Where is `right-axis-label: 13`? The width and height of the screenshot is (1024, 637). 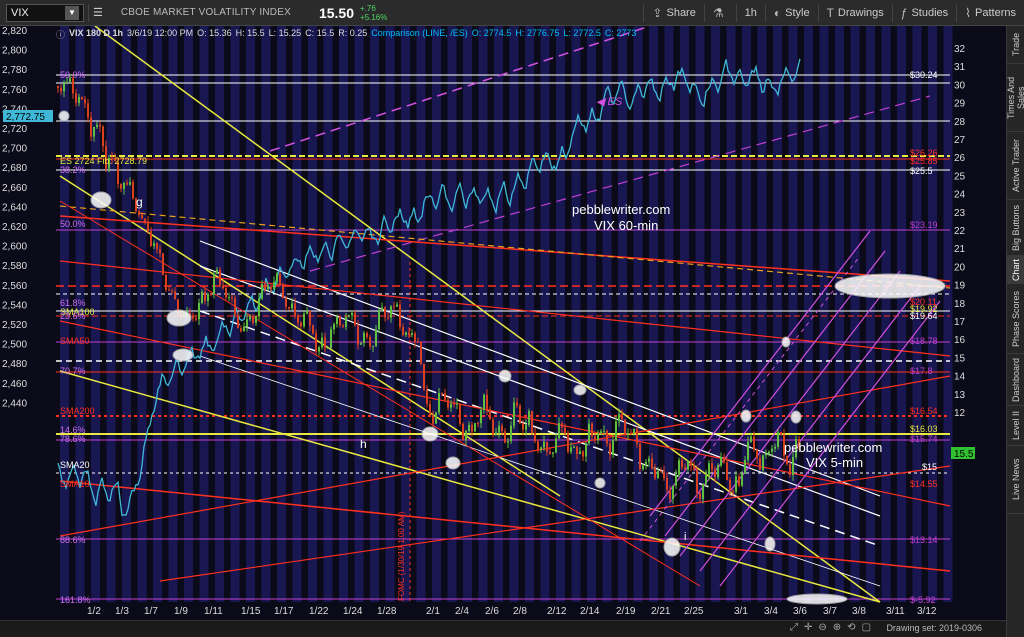
right-axis-label: 13 is located at coordinates (960, 395).